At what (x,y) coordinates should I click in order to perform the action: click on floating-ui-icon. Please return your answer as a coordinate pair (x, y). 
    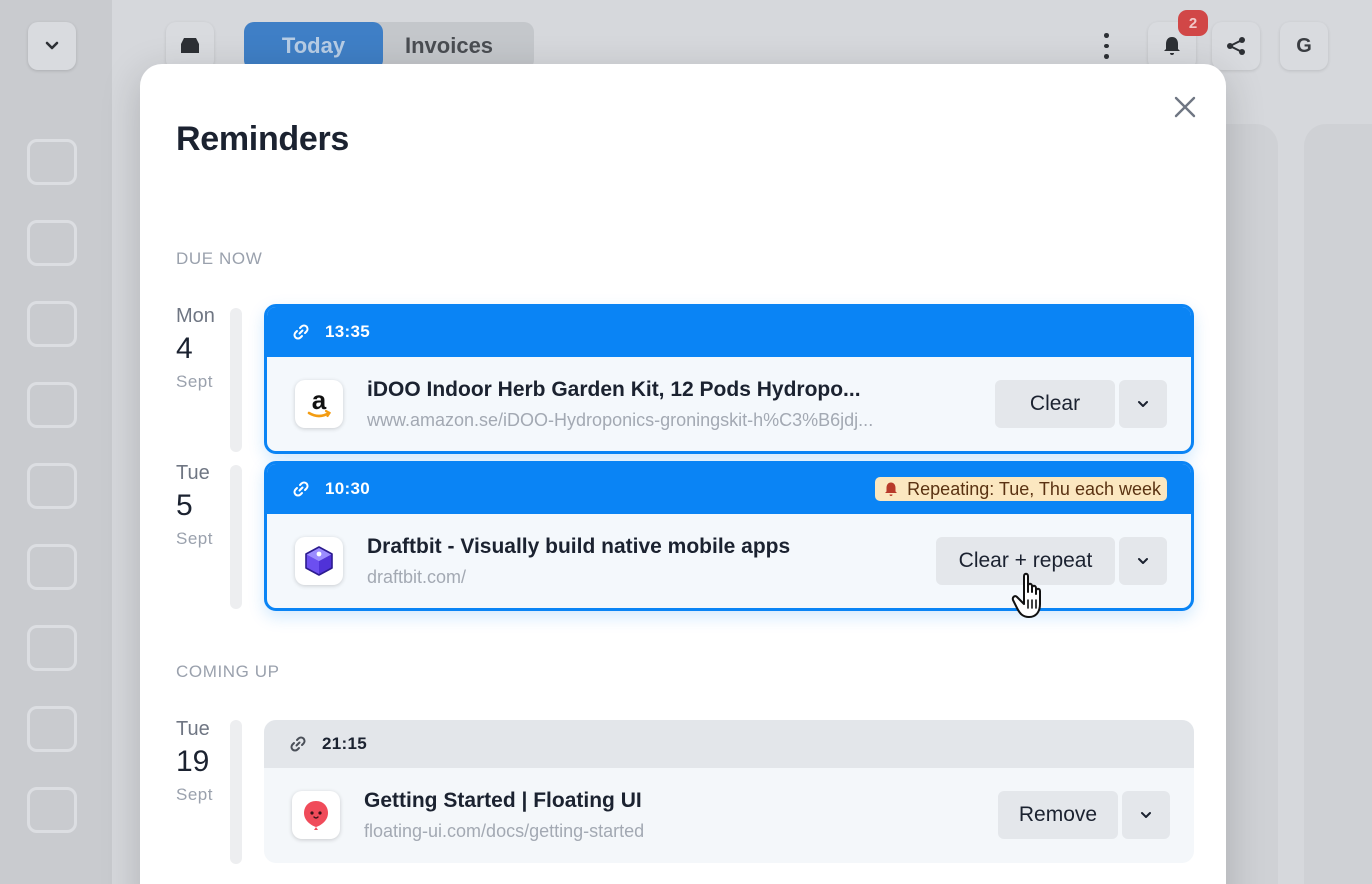
    Looking at the image, I should click on (316, 815).